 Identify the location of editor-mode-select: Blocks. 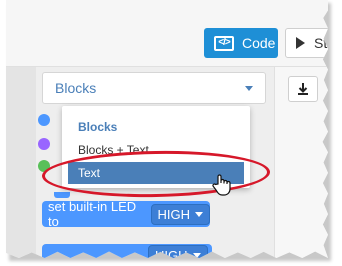
(154, 88).